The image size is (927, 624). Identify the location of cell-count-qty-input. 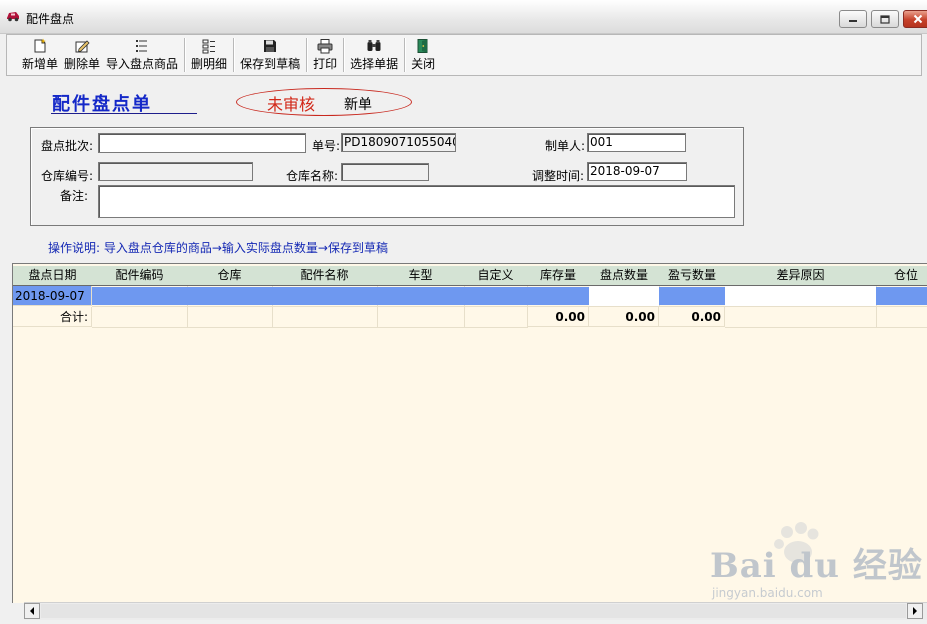
(624, 296).